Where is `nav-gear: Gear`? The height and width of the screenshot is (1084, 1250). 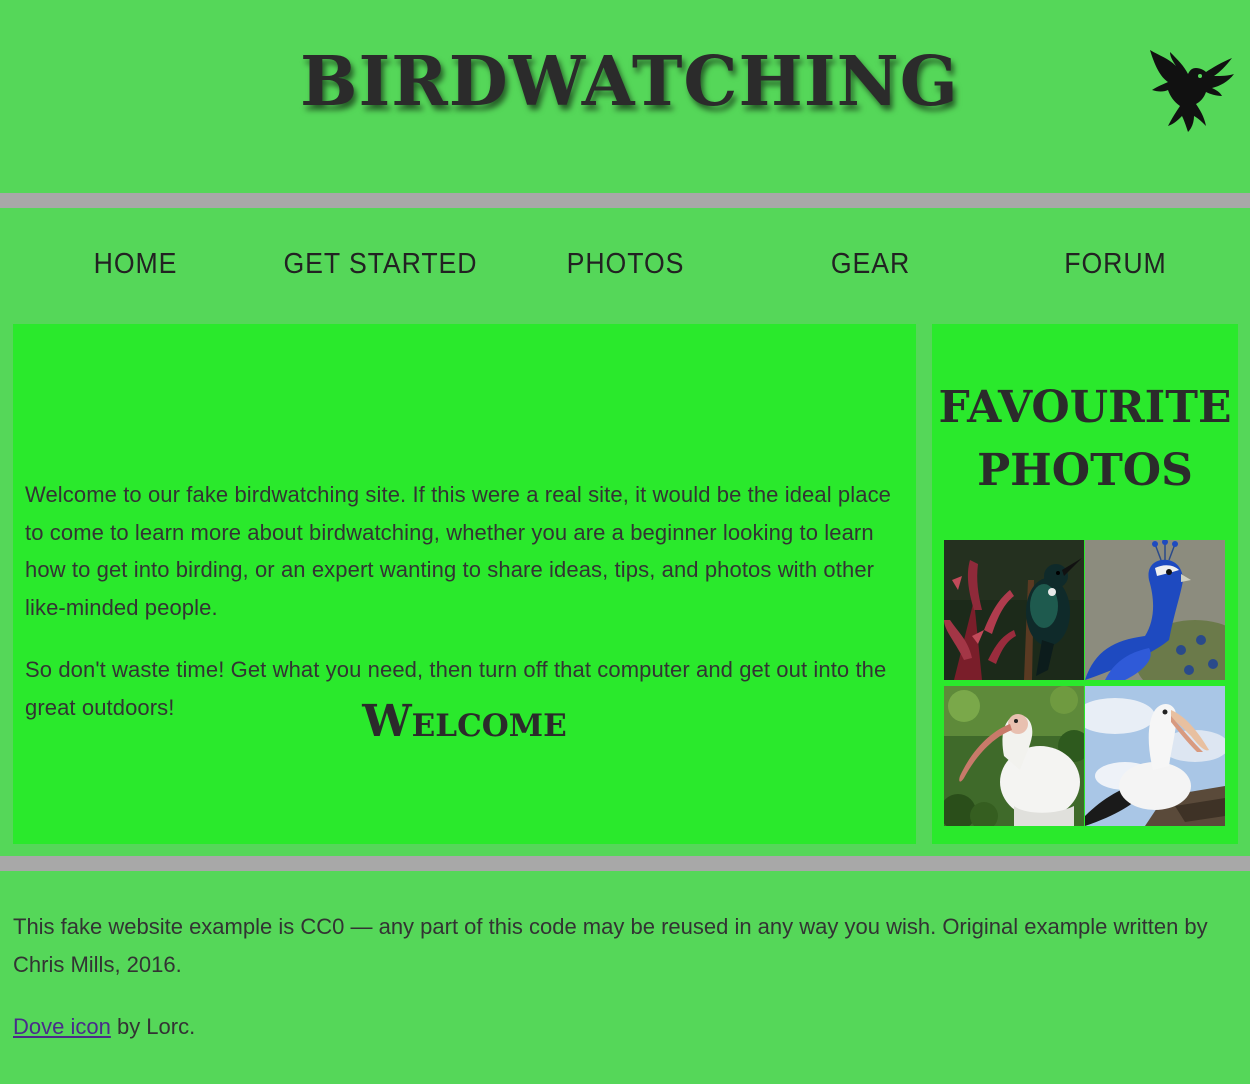 nav-gear: Gear is located at coordinates (870, 264).